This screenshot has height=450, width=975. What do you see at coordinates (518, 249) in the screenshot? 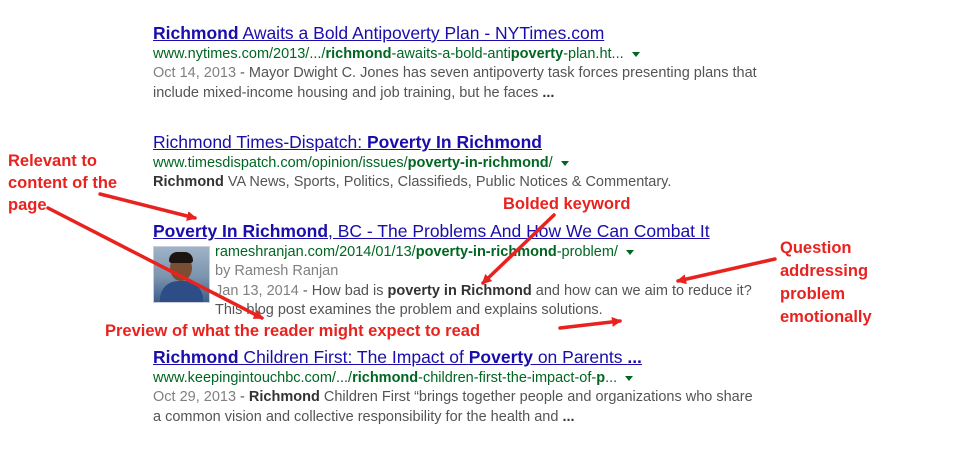
I see `arrow-to-bold-keyword` at bounding box center [518, 249].